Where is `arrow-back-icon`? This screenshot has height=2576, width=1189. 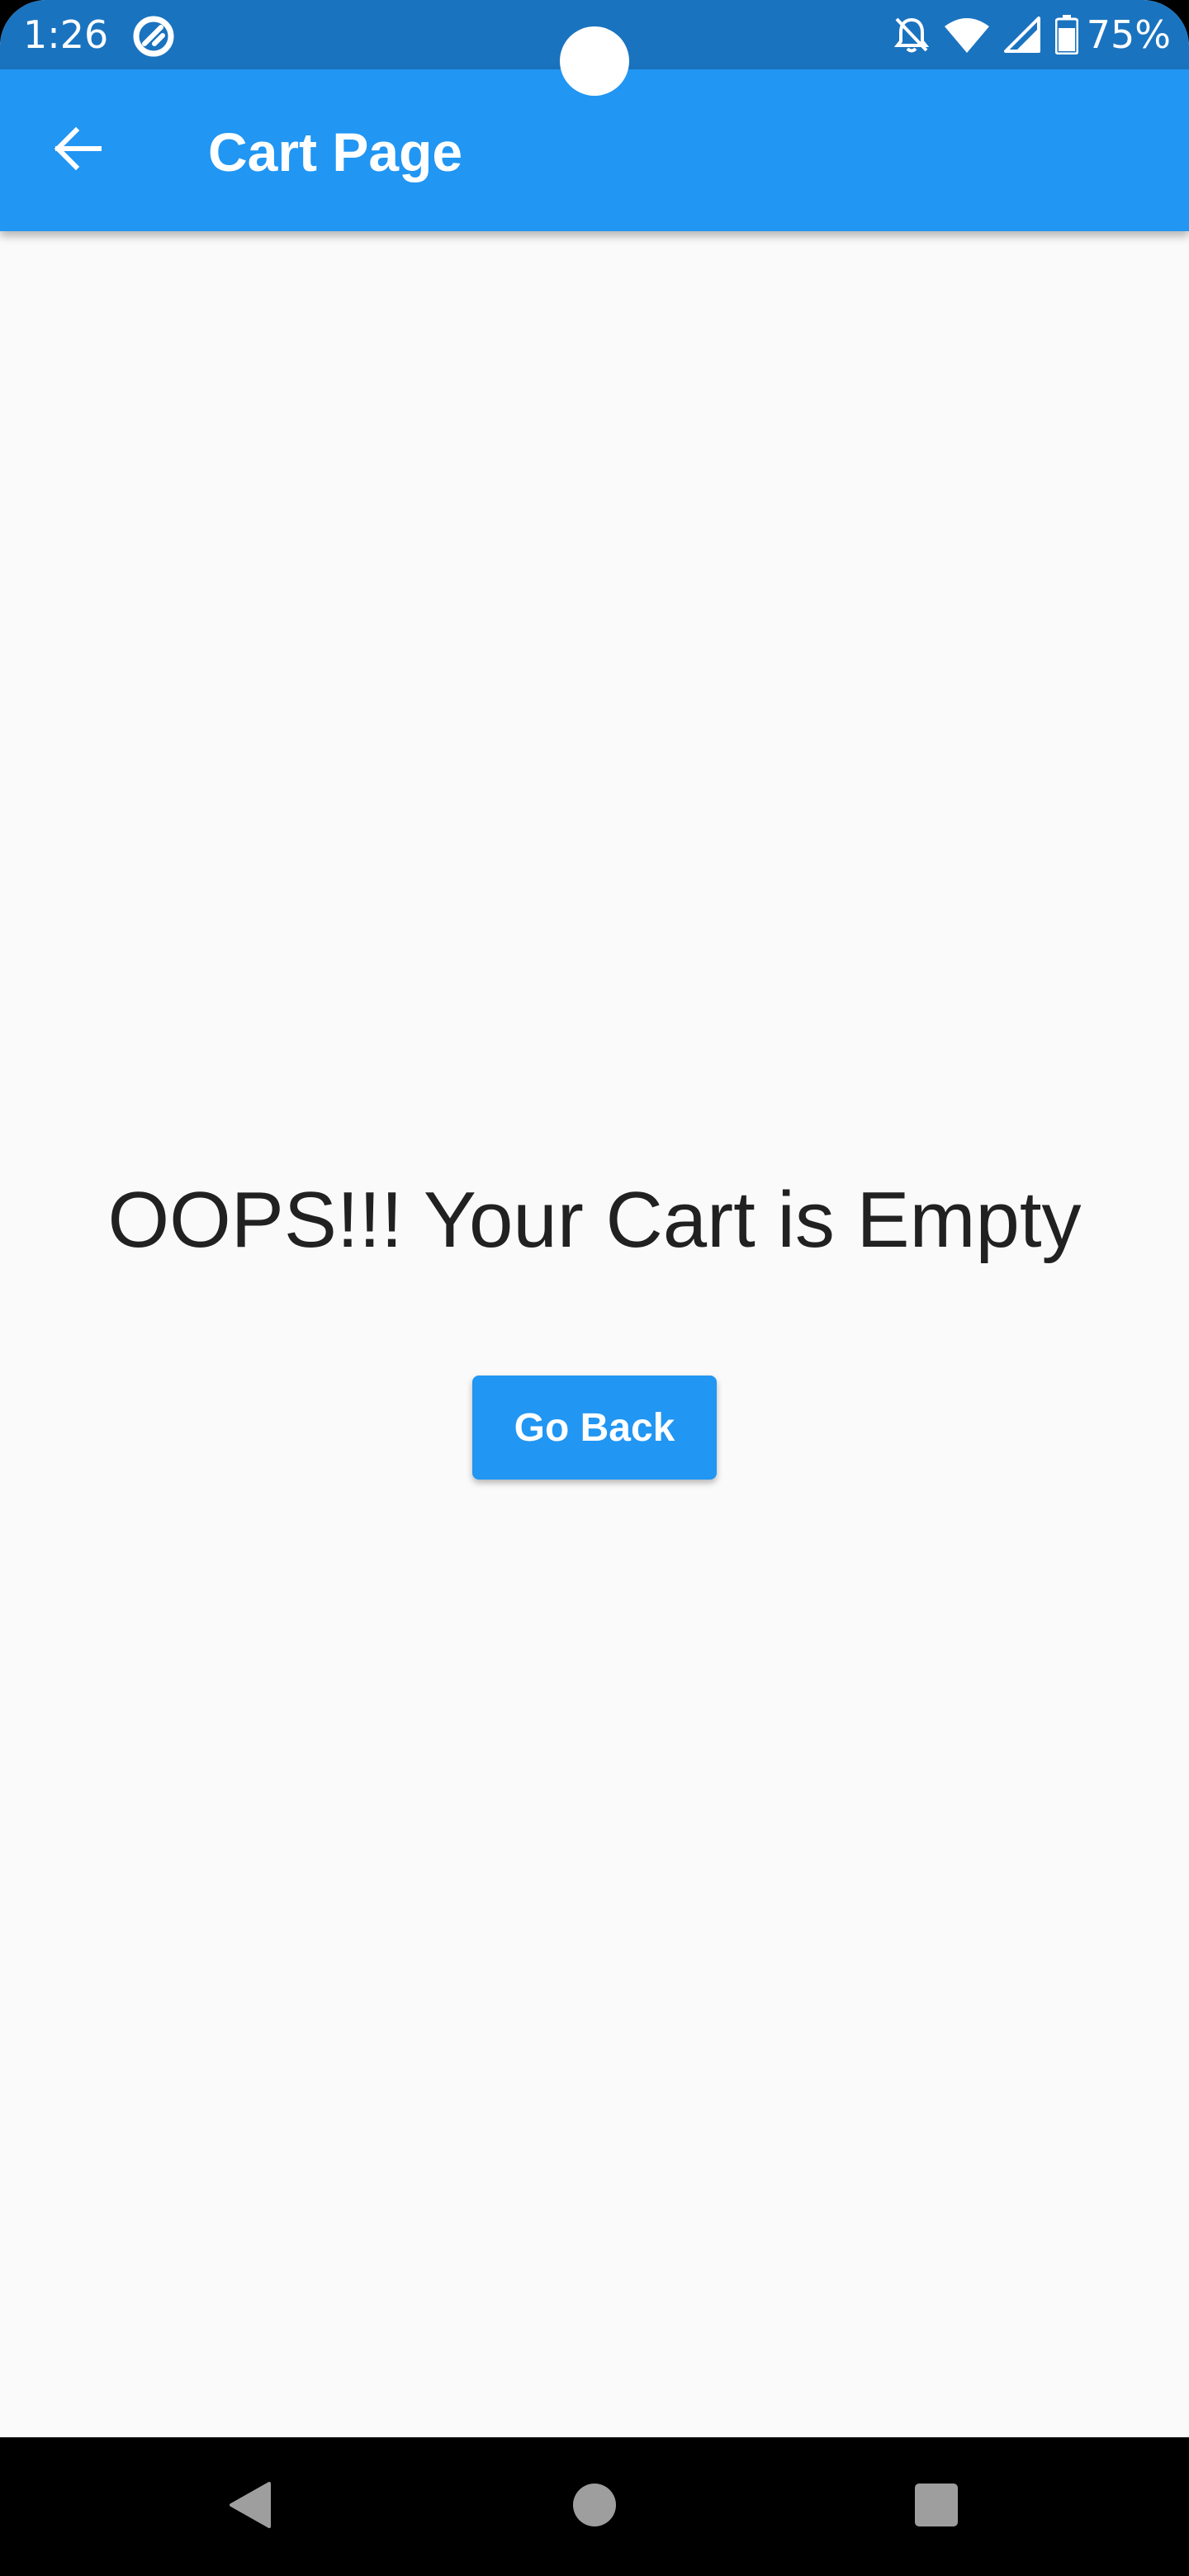
arrow-back-icon is located at coordinates (77, 150).